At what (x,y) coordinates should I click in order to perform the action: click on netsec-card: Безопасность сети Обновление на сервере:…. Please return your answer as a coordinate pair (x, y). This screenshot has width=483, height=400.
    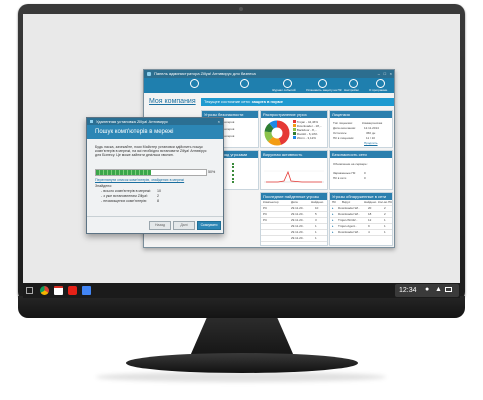
    Looking at the image, I should click on (361, 170).